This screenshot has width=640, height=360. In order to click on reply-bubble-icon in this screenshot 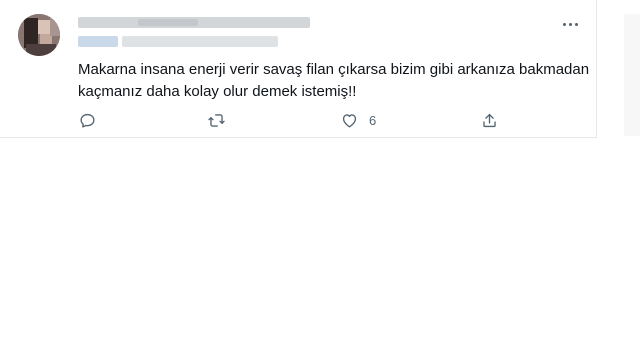, I will do `click(87, 120)`.